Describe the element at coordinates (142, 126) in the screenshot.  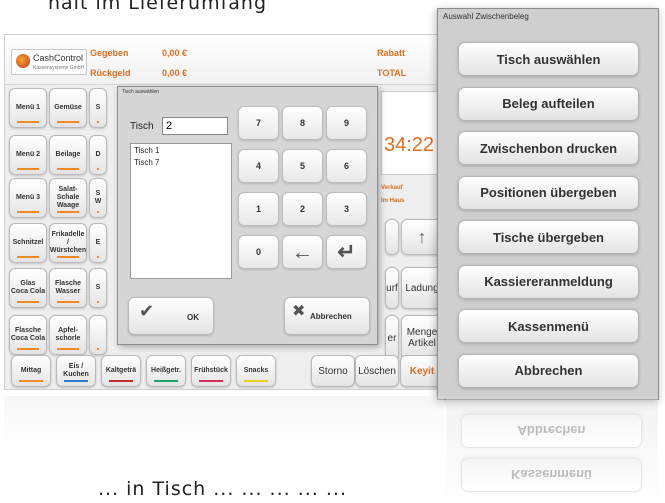
I see `tisch-label: Tisch` at that location.